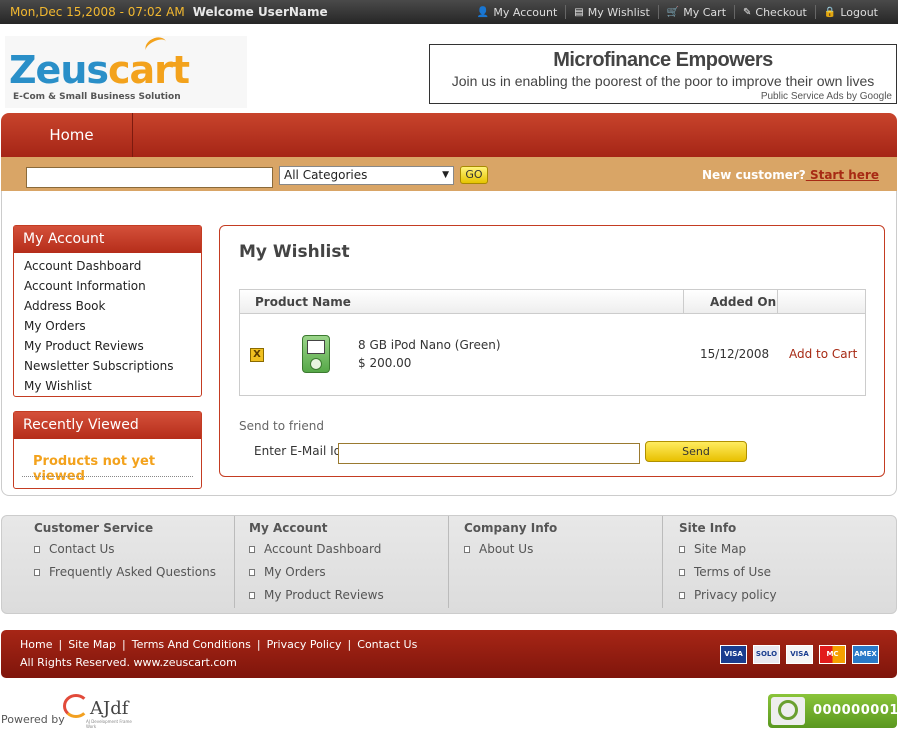 This screenshot has height=730, width=898. What do you see at coordinates (294, 252) in the screenshot?
I see `page-title: My Wishlist` at bounding box center [294, 252].